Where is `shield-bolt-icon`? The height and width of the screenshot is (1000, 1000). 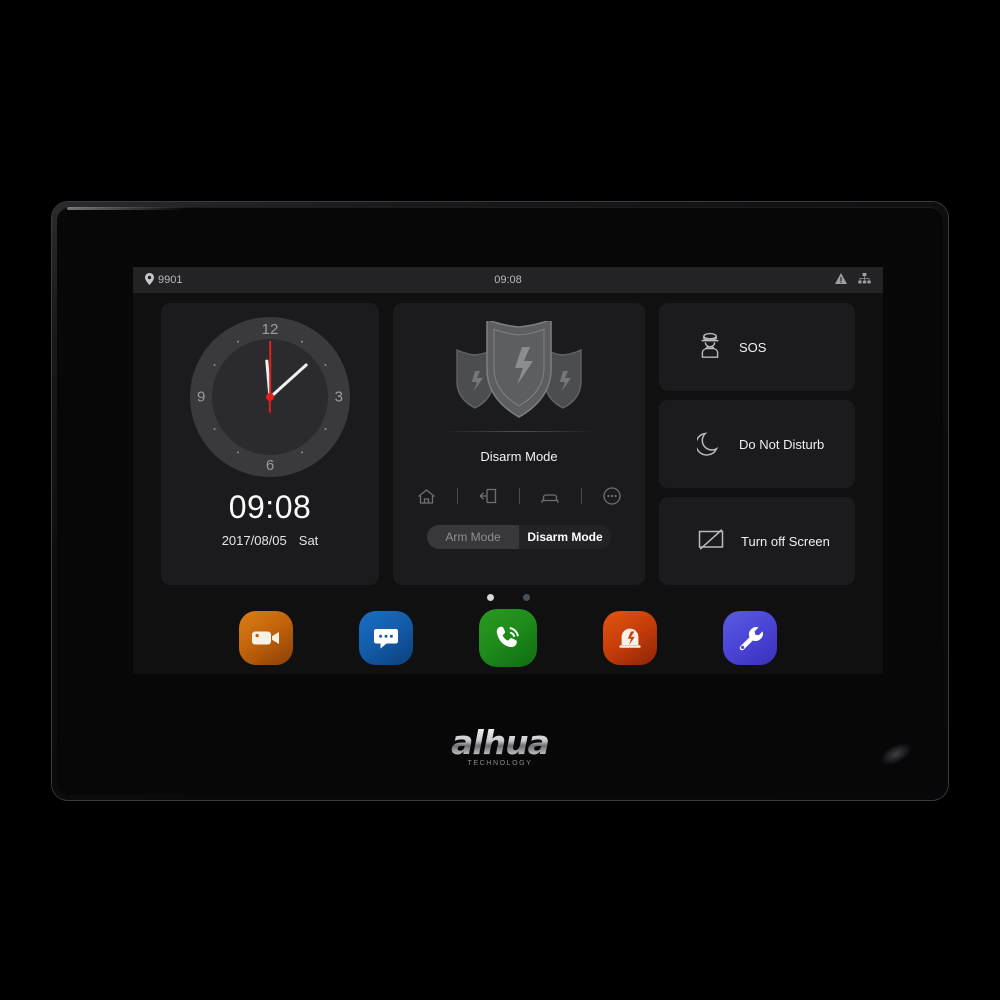 shield-bolt-icon is located at coordinates (519, 371).